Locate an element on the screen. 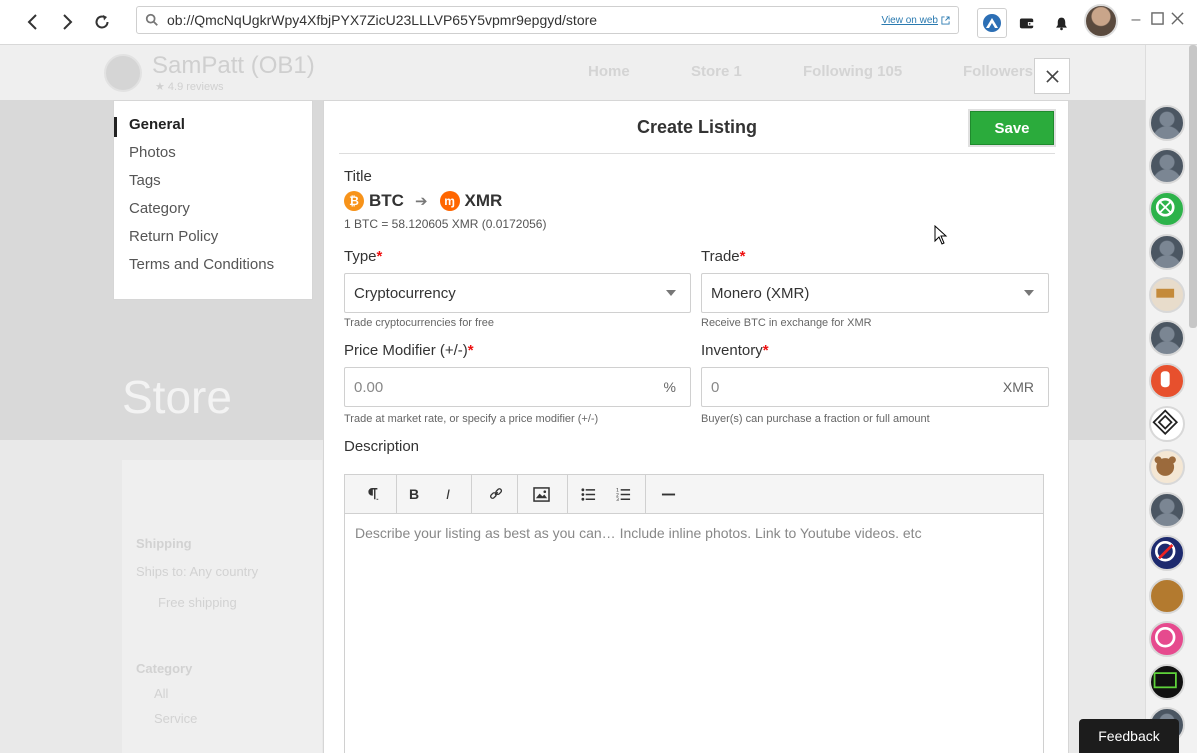  italic-button: I is located at coordinates (448, 494).